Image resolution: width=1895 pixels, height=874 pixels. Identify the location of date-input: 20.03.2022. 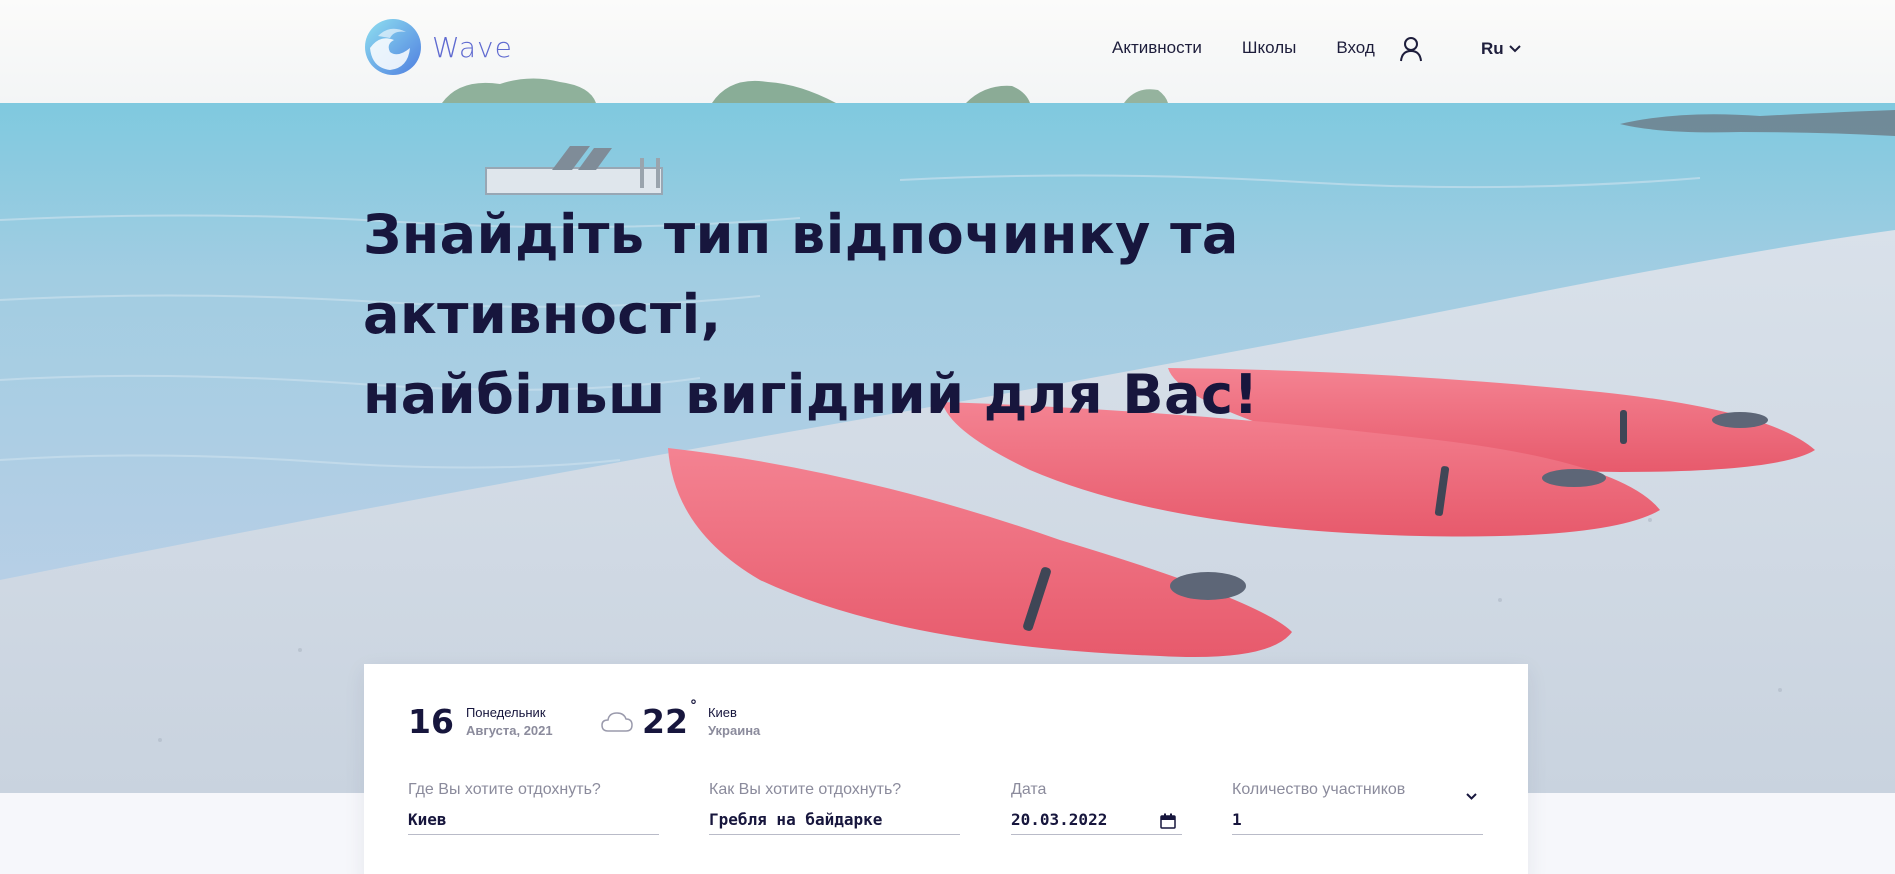
(1096, 821).